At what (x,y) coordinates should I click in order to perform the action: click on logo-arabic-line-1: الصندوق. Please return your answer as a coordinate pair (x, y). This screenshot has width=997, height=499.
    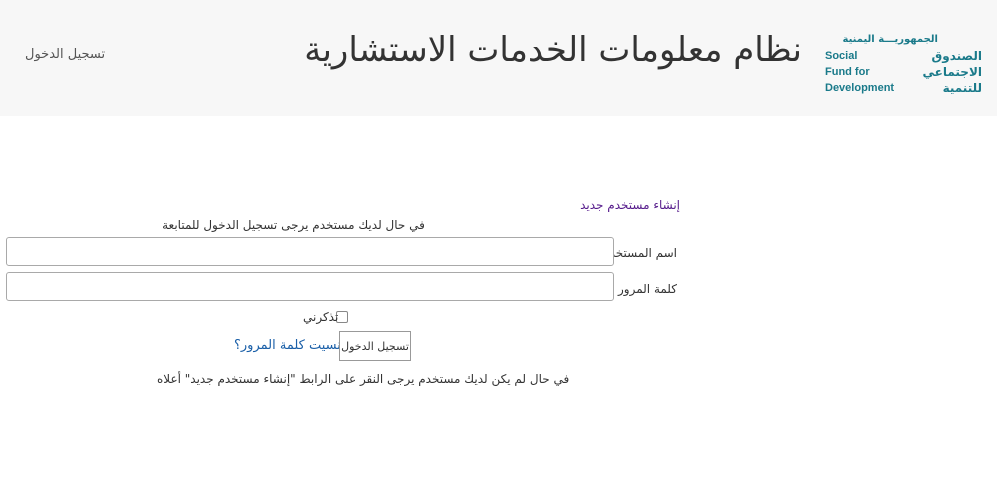
    Looking at the image, I should click on (956, 56).